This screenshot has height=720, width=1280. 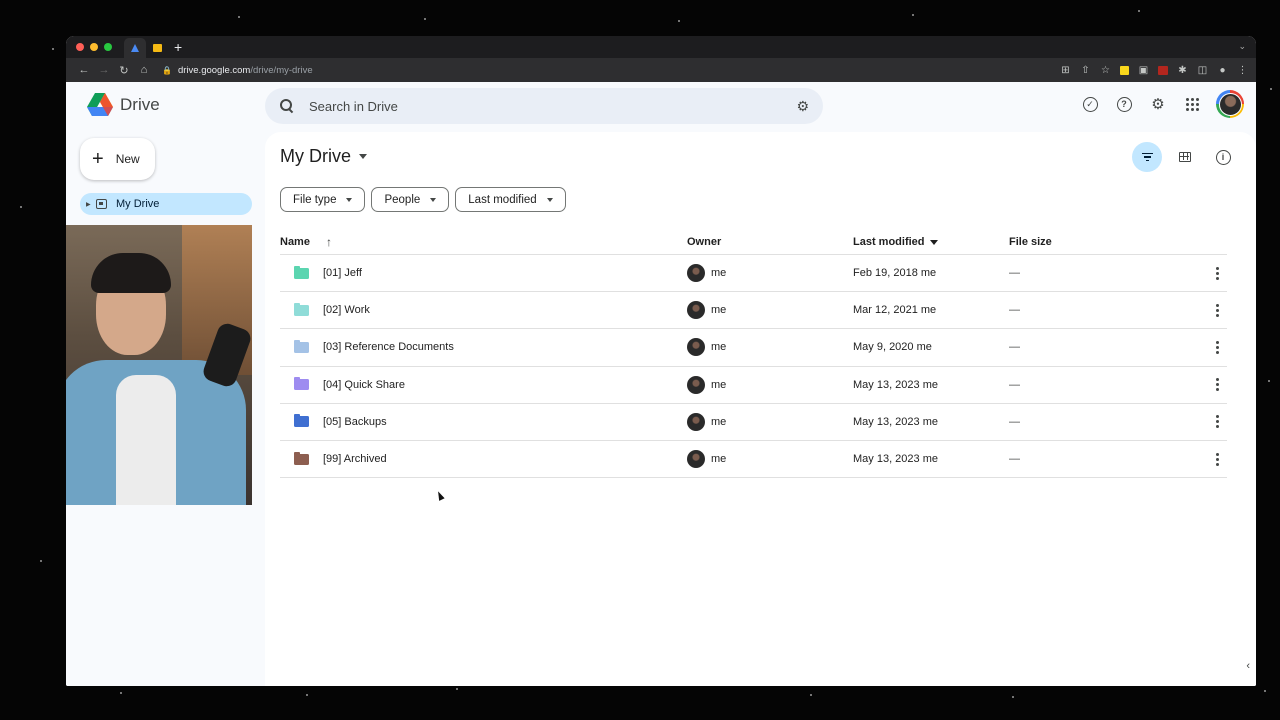 I want to click on close-window-button, so click(x=80, y=47).